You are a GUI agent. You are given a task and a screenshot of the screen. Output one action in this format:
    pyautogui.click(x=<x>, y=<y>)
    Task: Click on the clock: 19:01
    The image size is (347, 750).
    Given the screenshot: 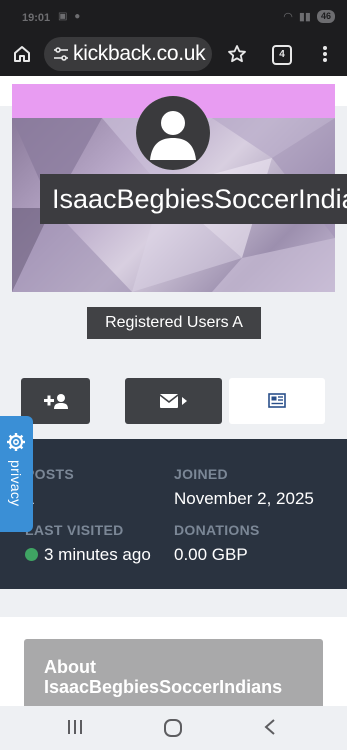 What is the action you would take?
    pyautogui.click(x=36, y=18)
    